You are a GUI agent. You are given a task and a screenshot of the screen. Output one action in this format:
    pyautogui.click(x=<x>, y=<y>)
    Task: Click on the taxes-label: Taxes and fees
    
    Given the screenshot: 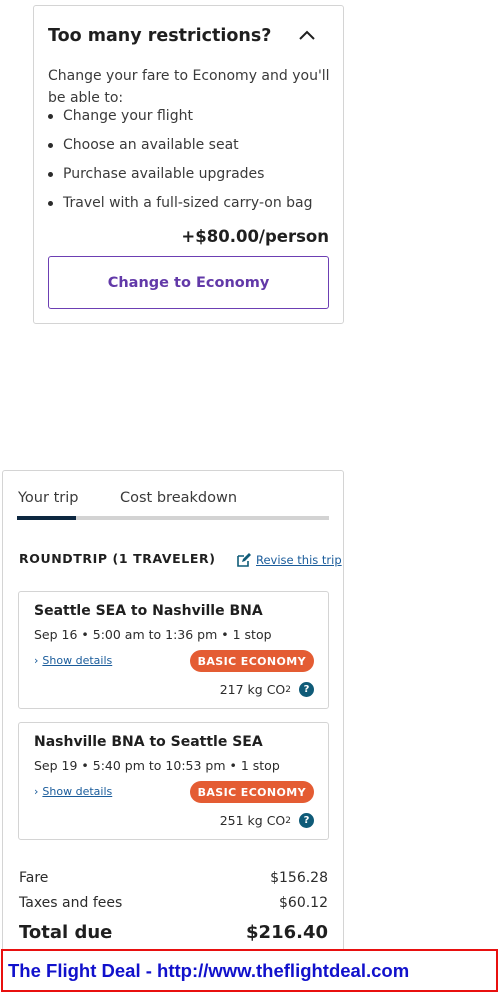 What is the action you would take?
    pyautogui.click(x=71, y=903)
    